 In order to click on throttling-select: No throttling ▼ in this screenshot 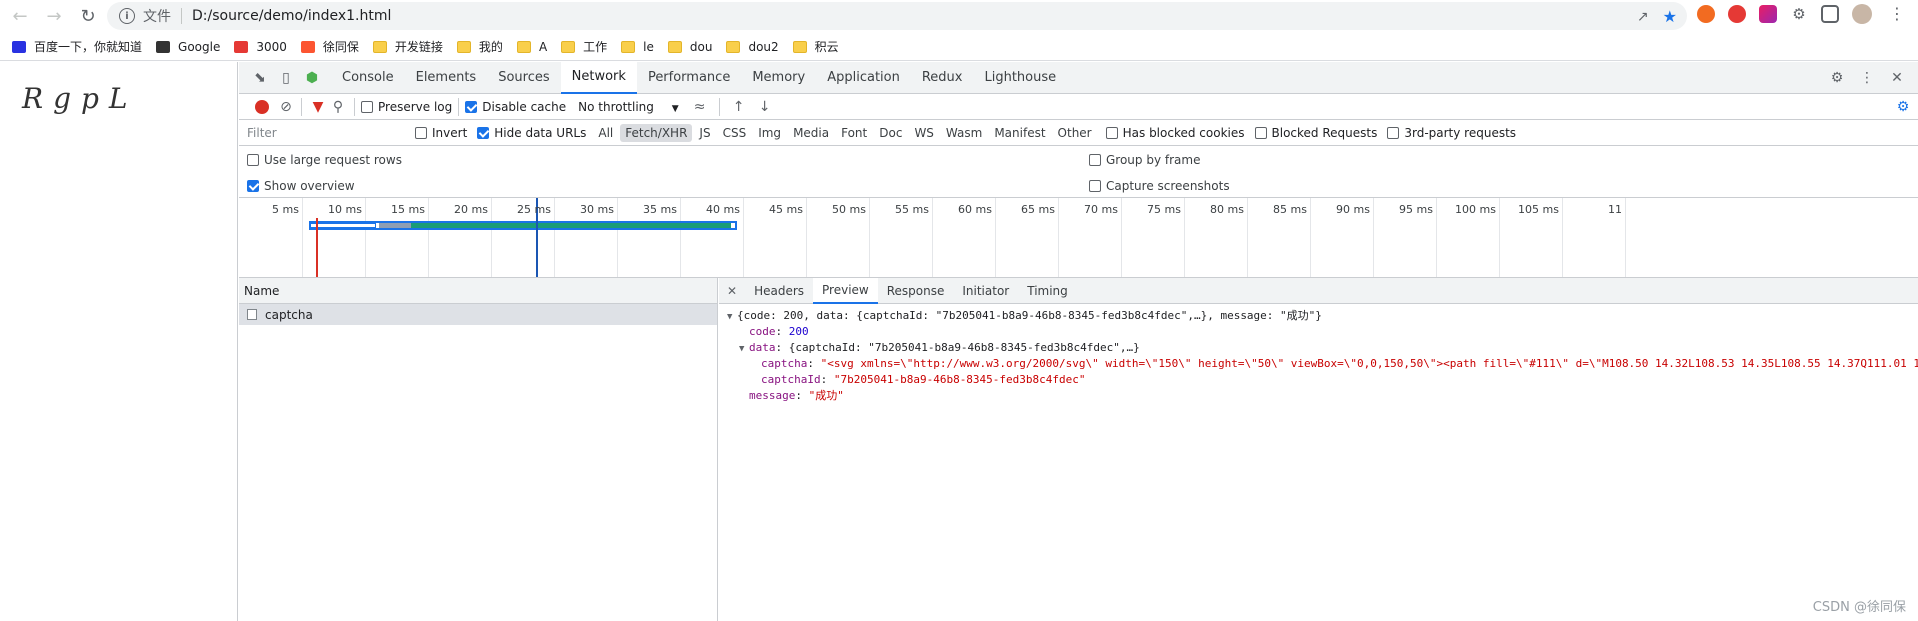, I will do `click(628, 107)`.